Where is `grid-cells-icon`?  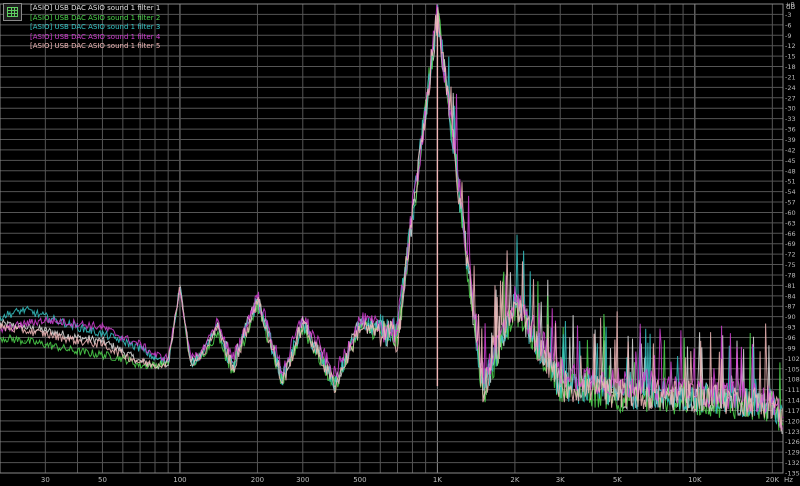 grid-cells-icon is located at coordinates (12, 12).